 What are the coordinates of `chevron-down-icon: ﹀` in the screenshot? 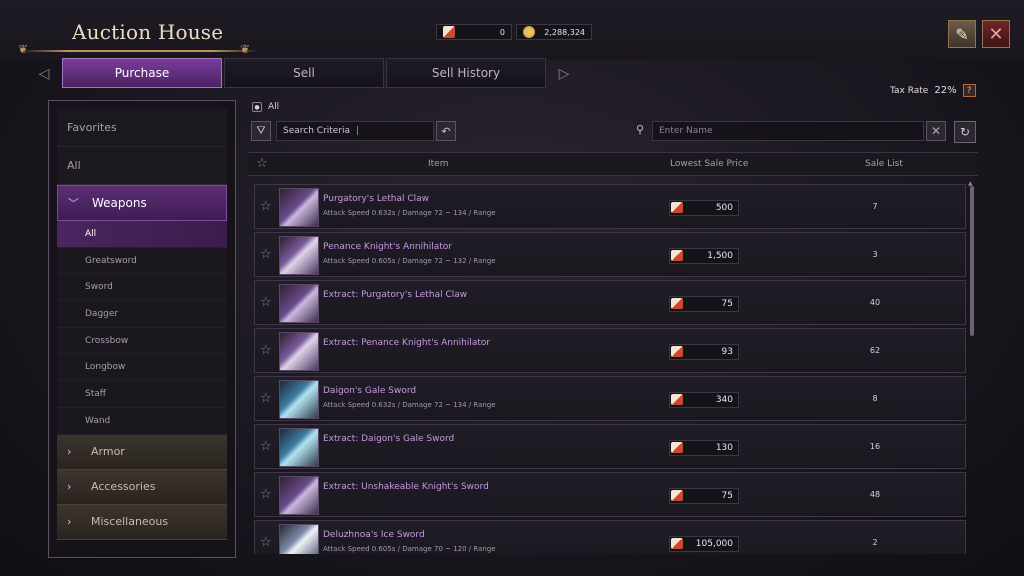 It's located at (73, 203).